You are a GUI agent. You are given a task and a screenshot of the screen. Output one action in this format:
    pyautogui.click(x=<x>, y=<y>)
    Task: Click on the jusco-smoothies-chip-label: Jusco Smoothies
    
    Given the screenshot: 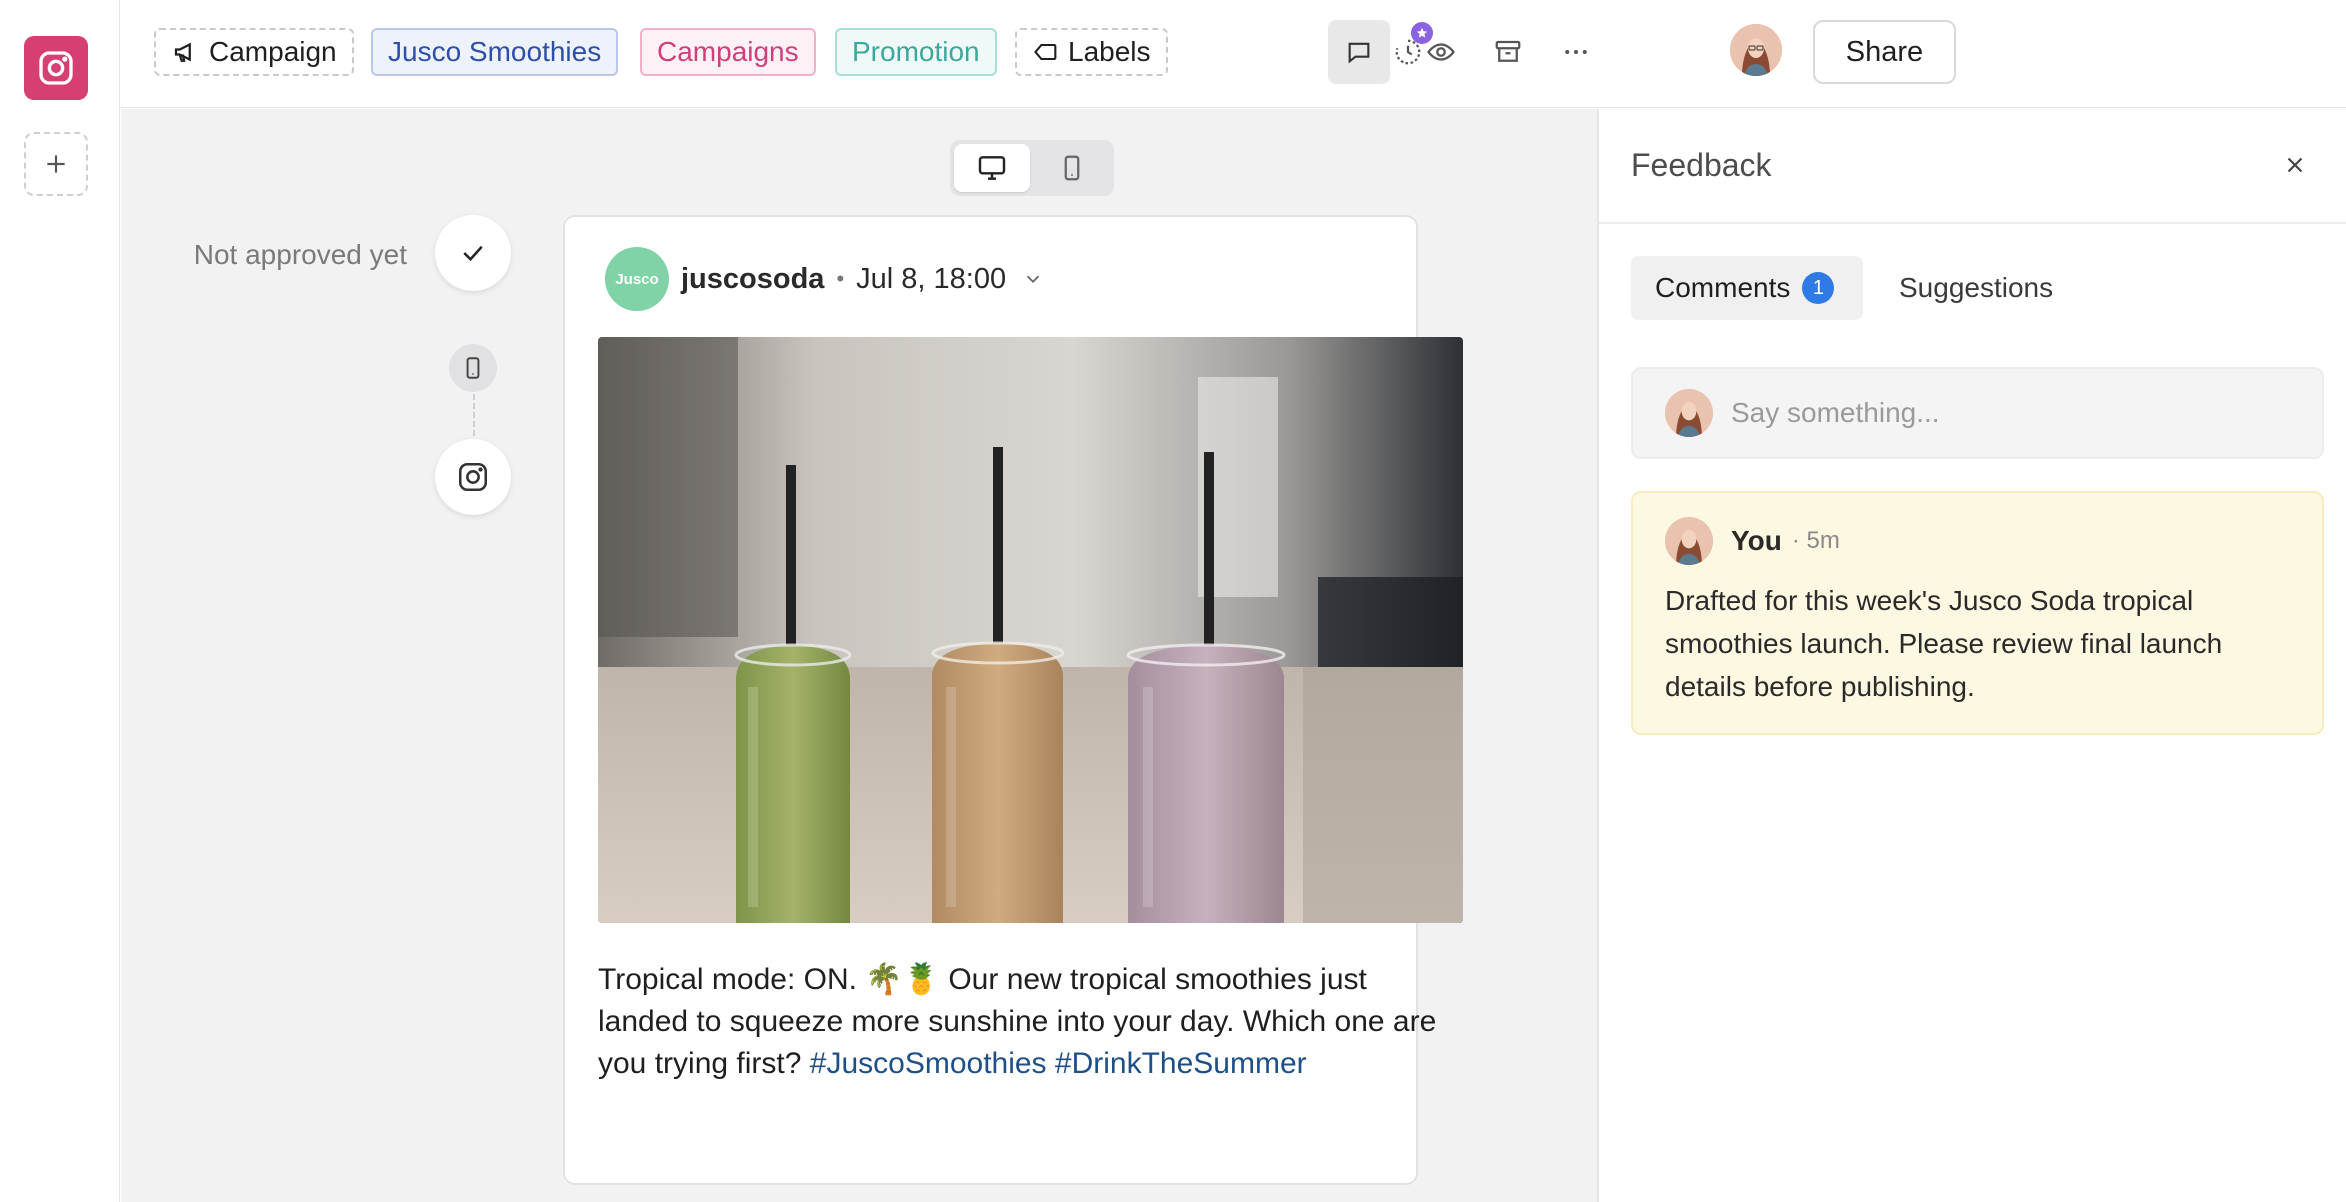 What is the action you would take?
    pyautogui.click(x=495, y=51)
    